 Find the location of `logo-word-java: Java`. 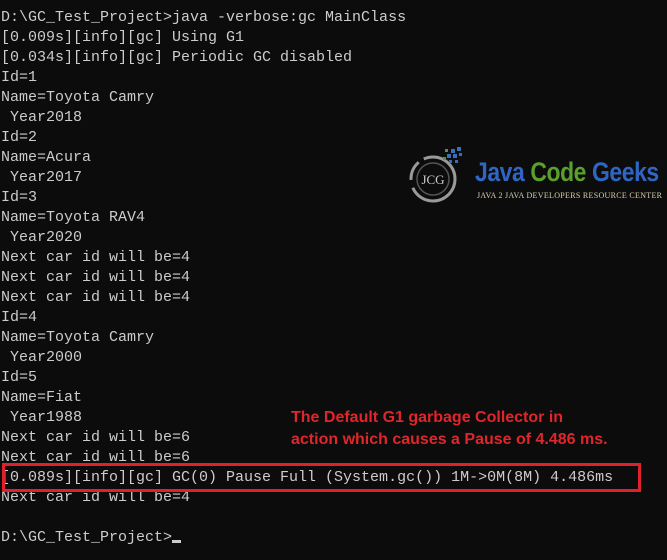

logo-word-java: Java is located at coordinates (500, 172).